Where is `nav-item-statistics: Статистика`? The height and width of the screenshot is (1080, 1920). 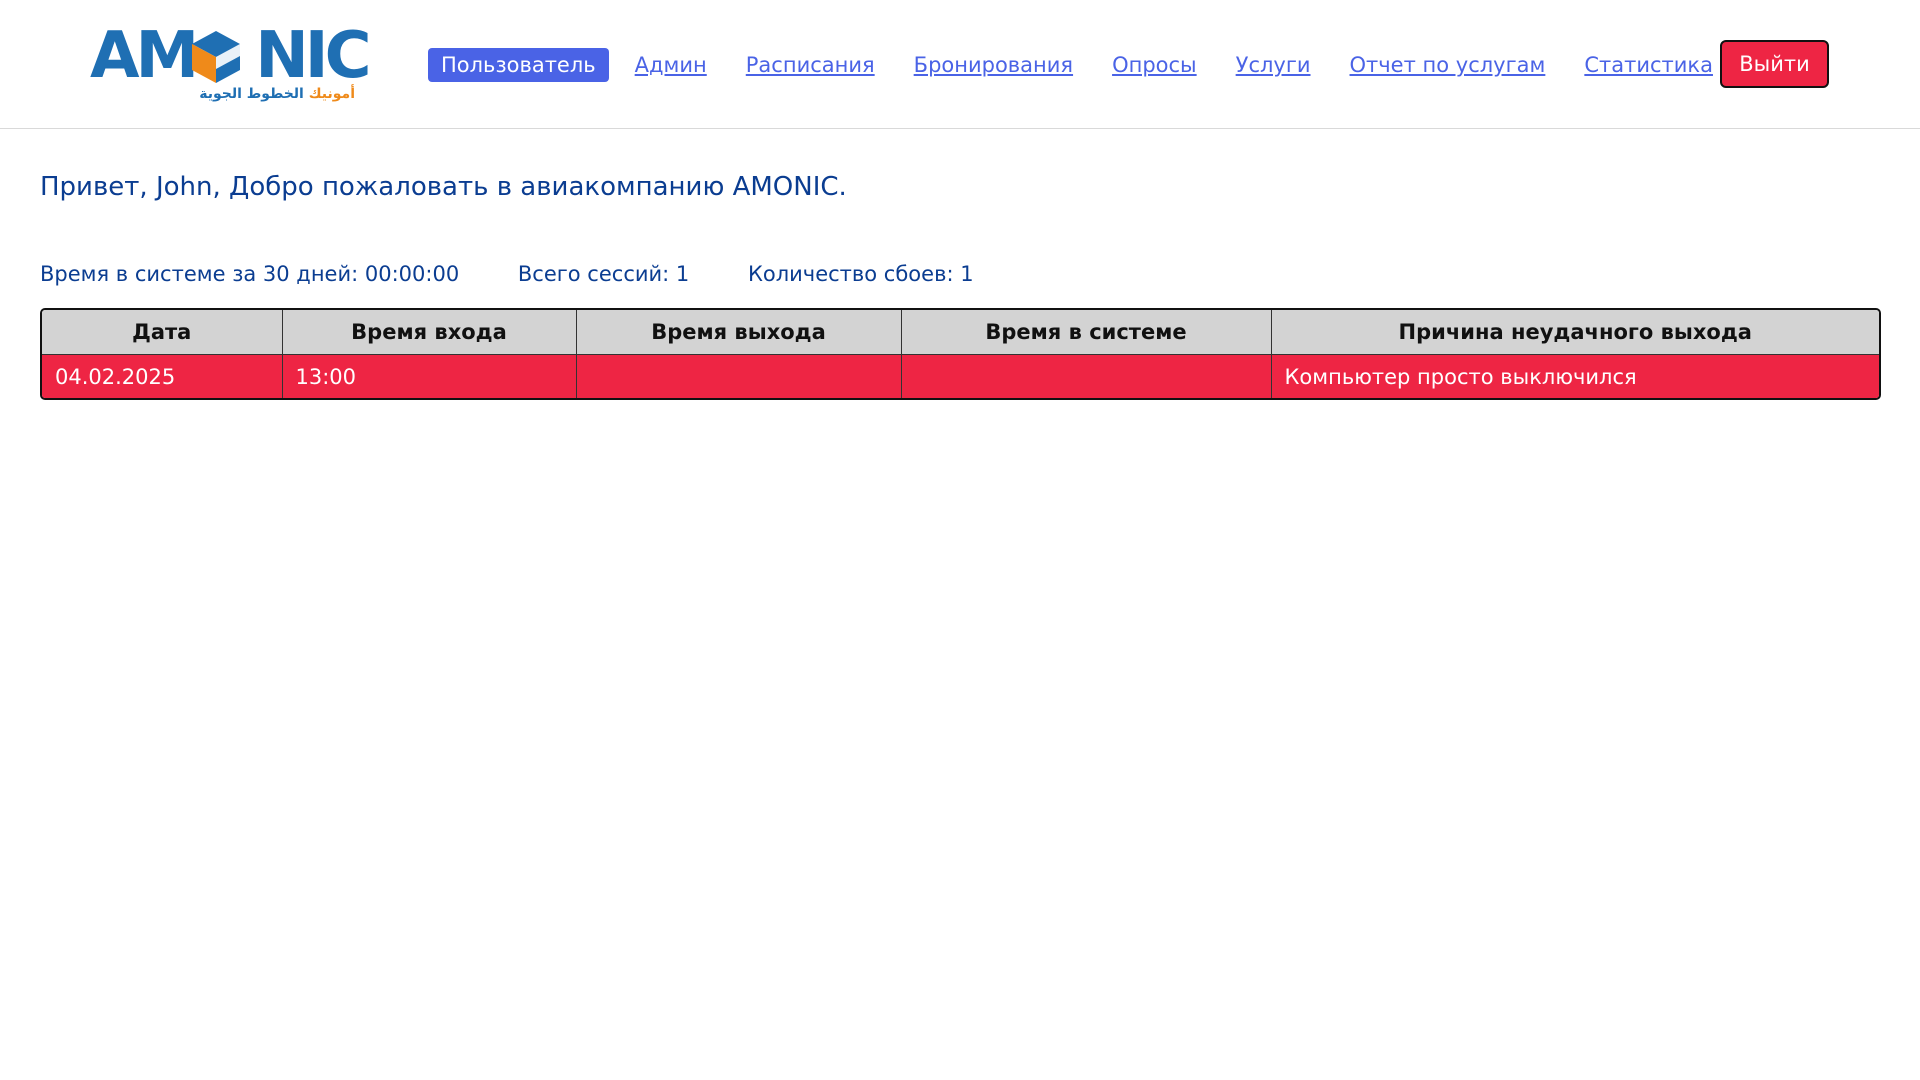 nav-item-statistics: Статистика is located at coordinates (1648, 65).